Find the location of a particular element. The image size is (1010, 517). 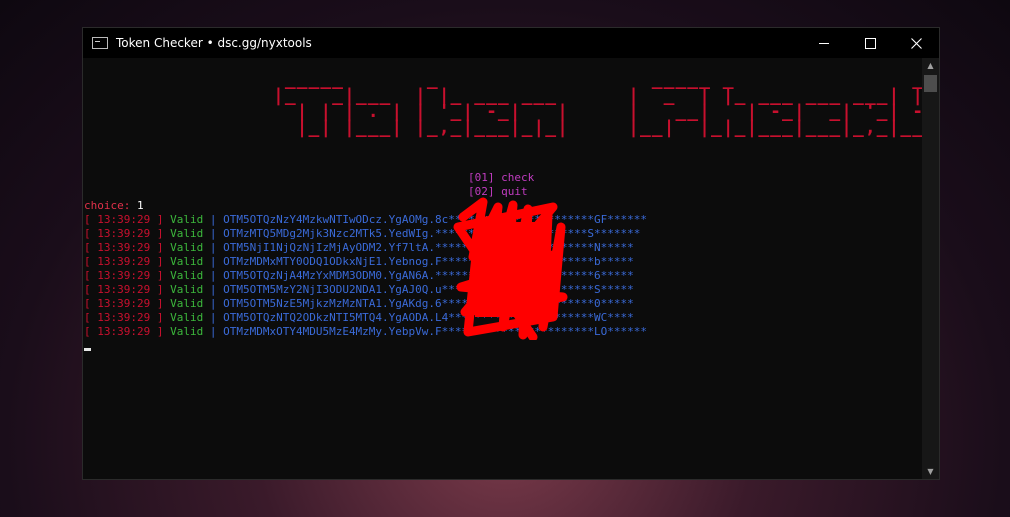

triangle-down-icon: ▼ is located at coordinates (930, 471).